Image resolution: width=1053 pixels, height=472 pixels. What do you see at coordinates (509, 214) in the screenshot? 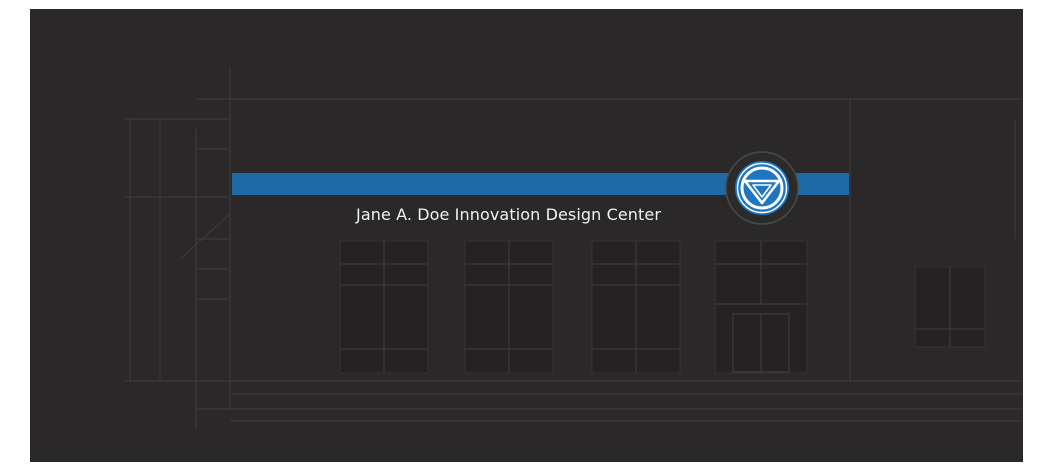
I see `banner-title: Jane A. Doe Innovation Design Center` at bounding box center [509, 214].